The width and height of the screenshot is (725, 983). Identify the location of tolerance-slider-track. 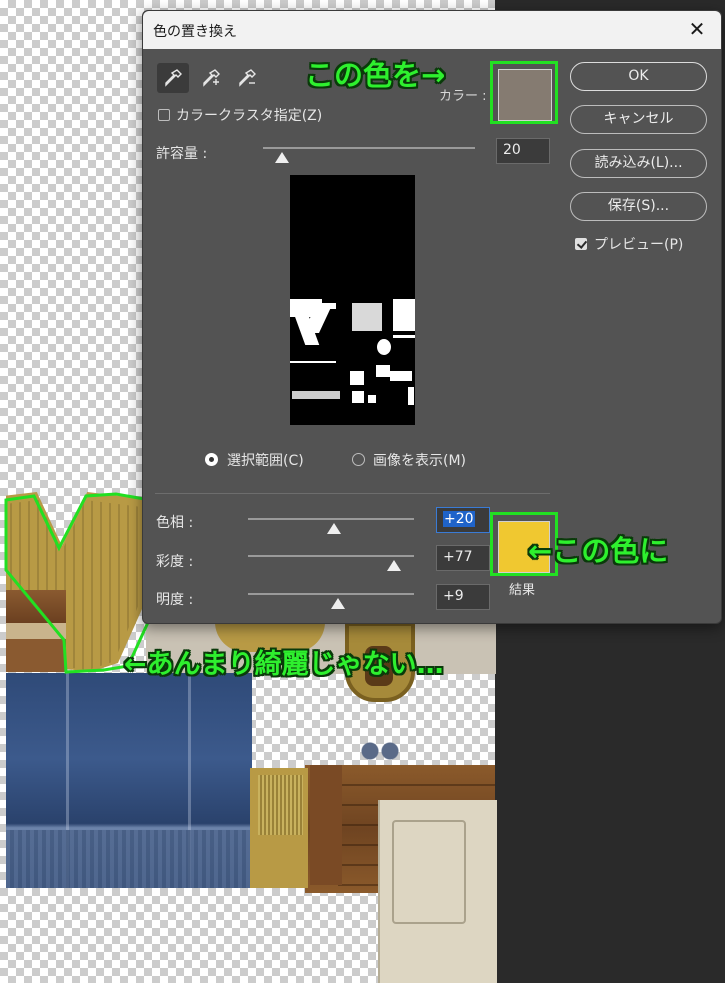
(369, 148).